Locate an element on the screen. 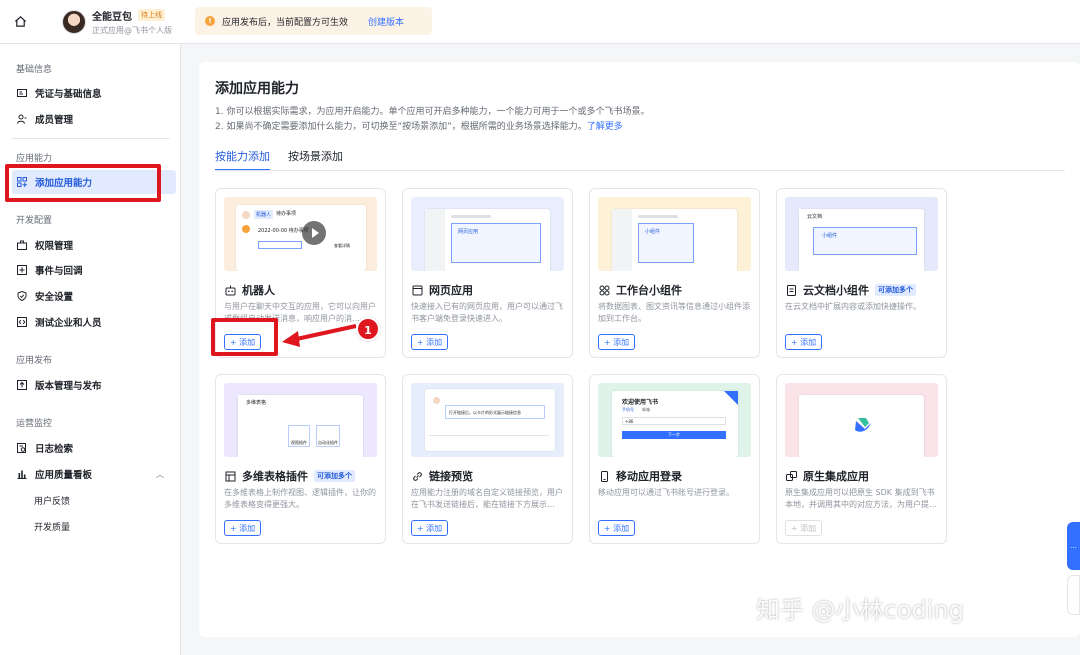  sidebar-item-test-tenant: 测试企业和人员 is located at coordinates (94, 322).